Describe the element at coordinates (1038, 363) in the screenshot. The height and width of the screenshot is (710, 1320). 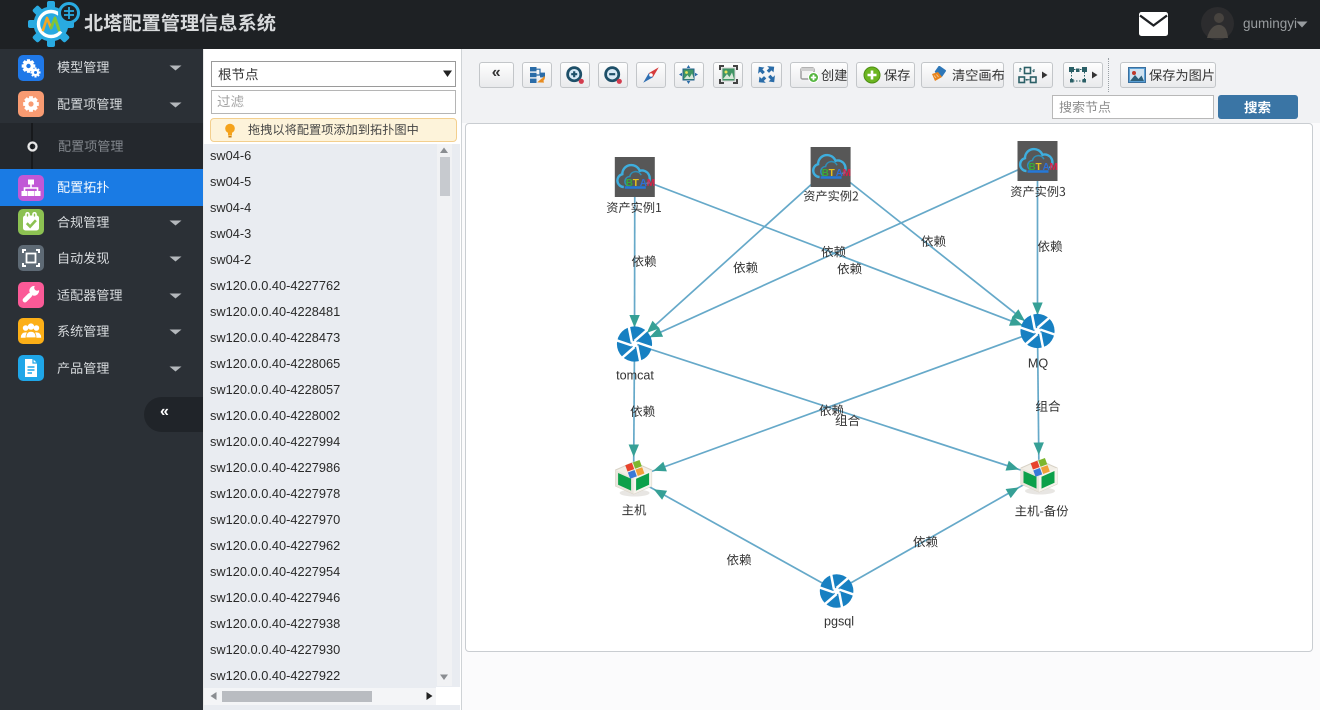
I see `svg-text: MQ` at that location.